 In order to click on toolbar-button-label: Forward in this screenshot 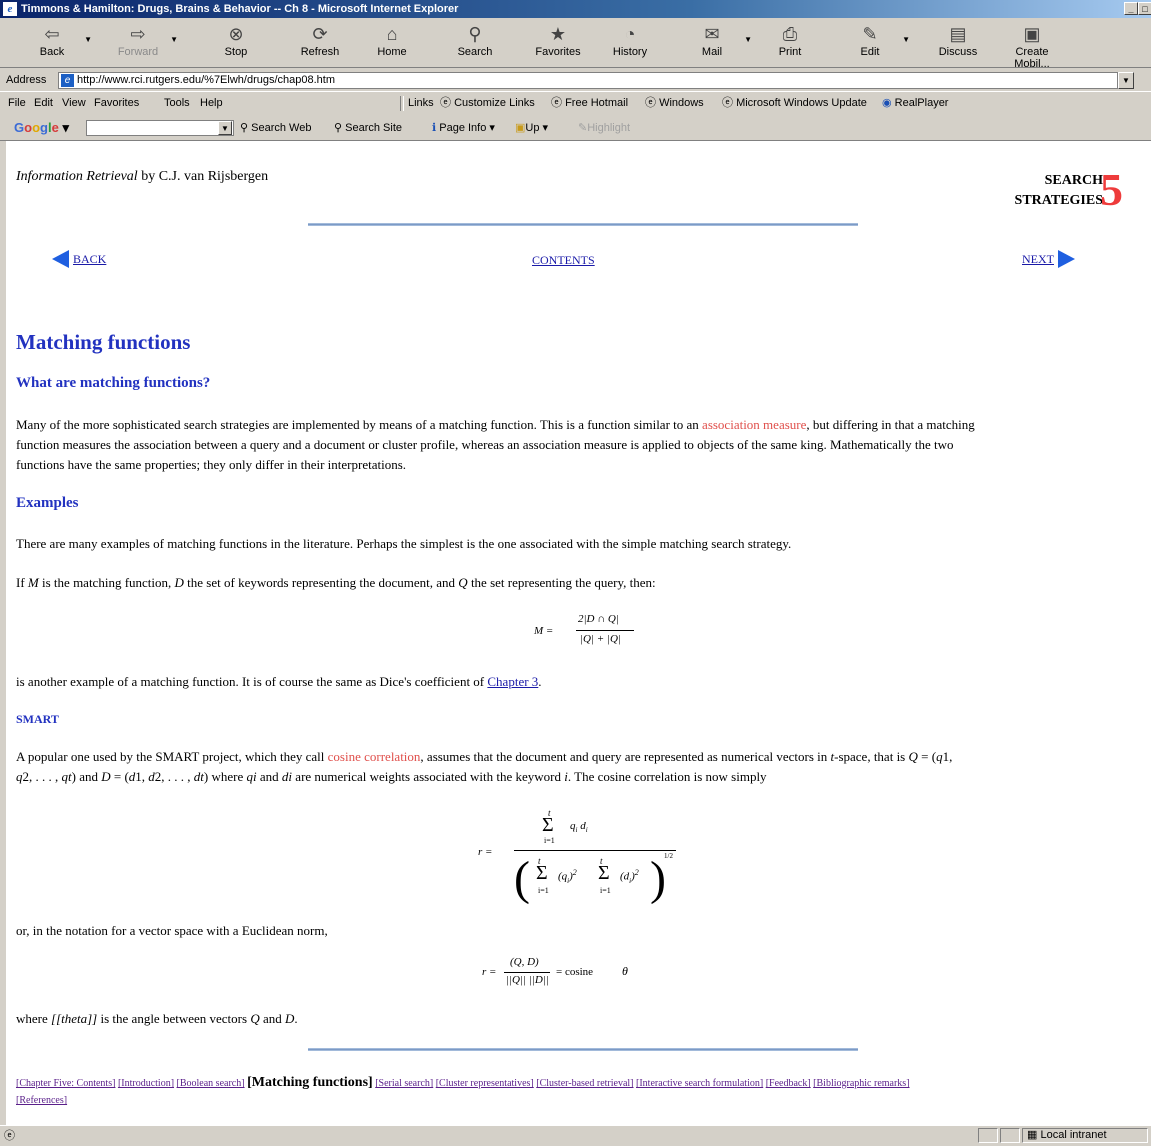, I will do `click(138, 52)`.